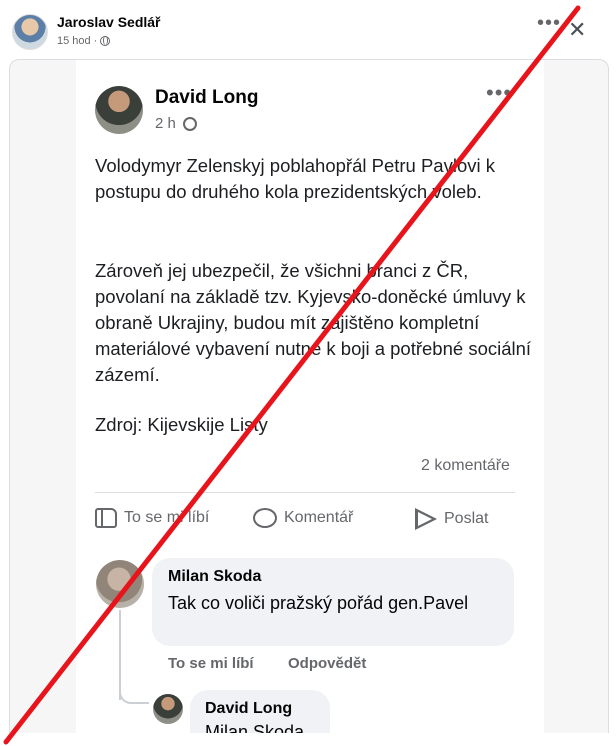 This screenshot has width=616, height=746. What do you see at coordinates (207, 97) in the screenshot?
I see `image-author-name: David Long` at bounding box center [207, 97].